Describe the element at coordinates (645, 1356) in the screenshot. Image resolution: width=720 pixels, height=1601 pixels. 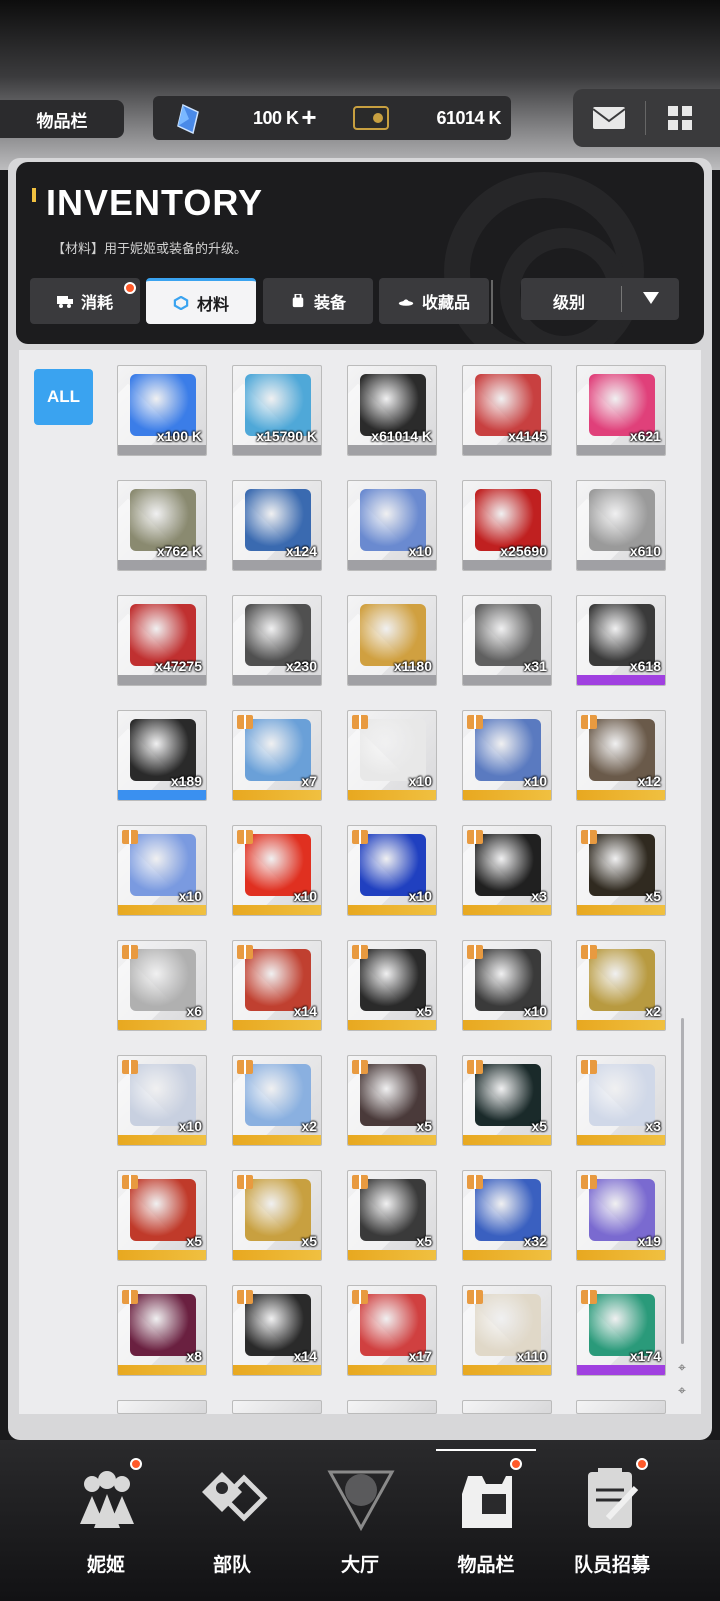
I see `item-quantity: x174` at that location.